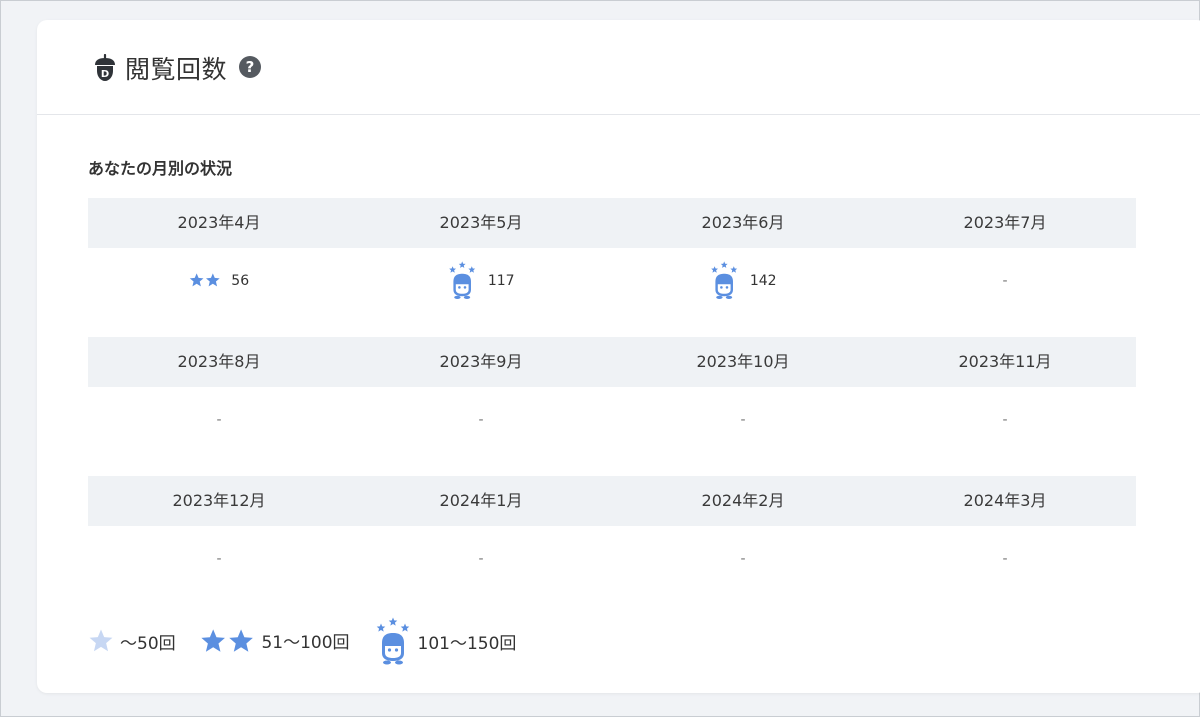 The width and height of the screenshot is (1200, 717). What do you see at coordinates (501, 280) in the screenshot?
I see `view-count: 117` at bounding box center [501, 280].